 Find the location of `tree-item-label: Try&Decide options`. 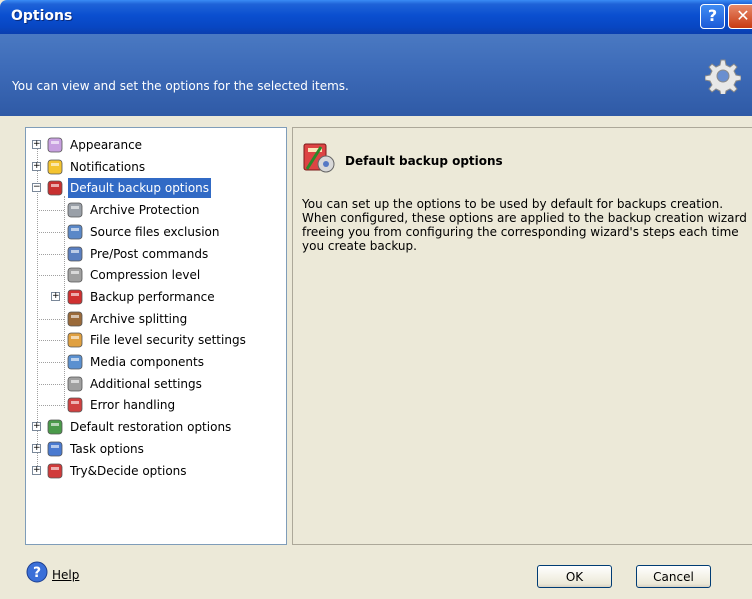

tree-item-label: Try&Decide options is located at coordinates (128, 470).